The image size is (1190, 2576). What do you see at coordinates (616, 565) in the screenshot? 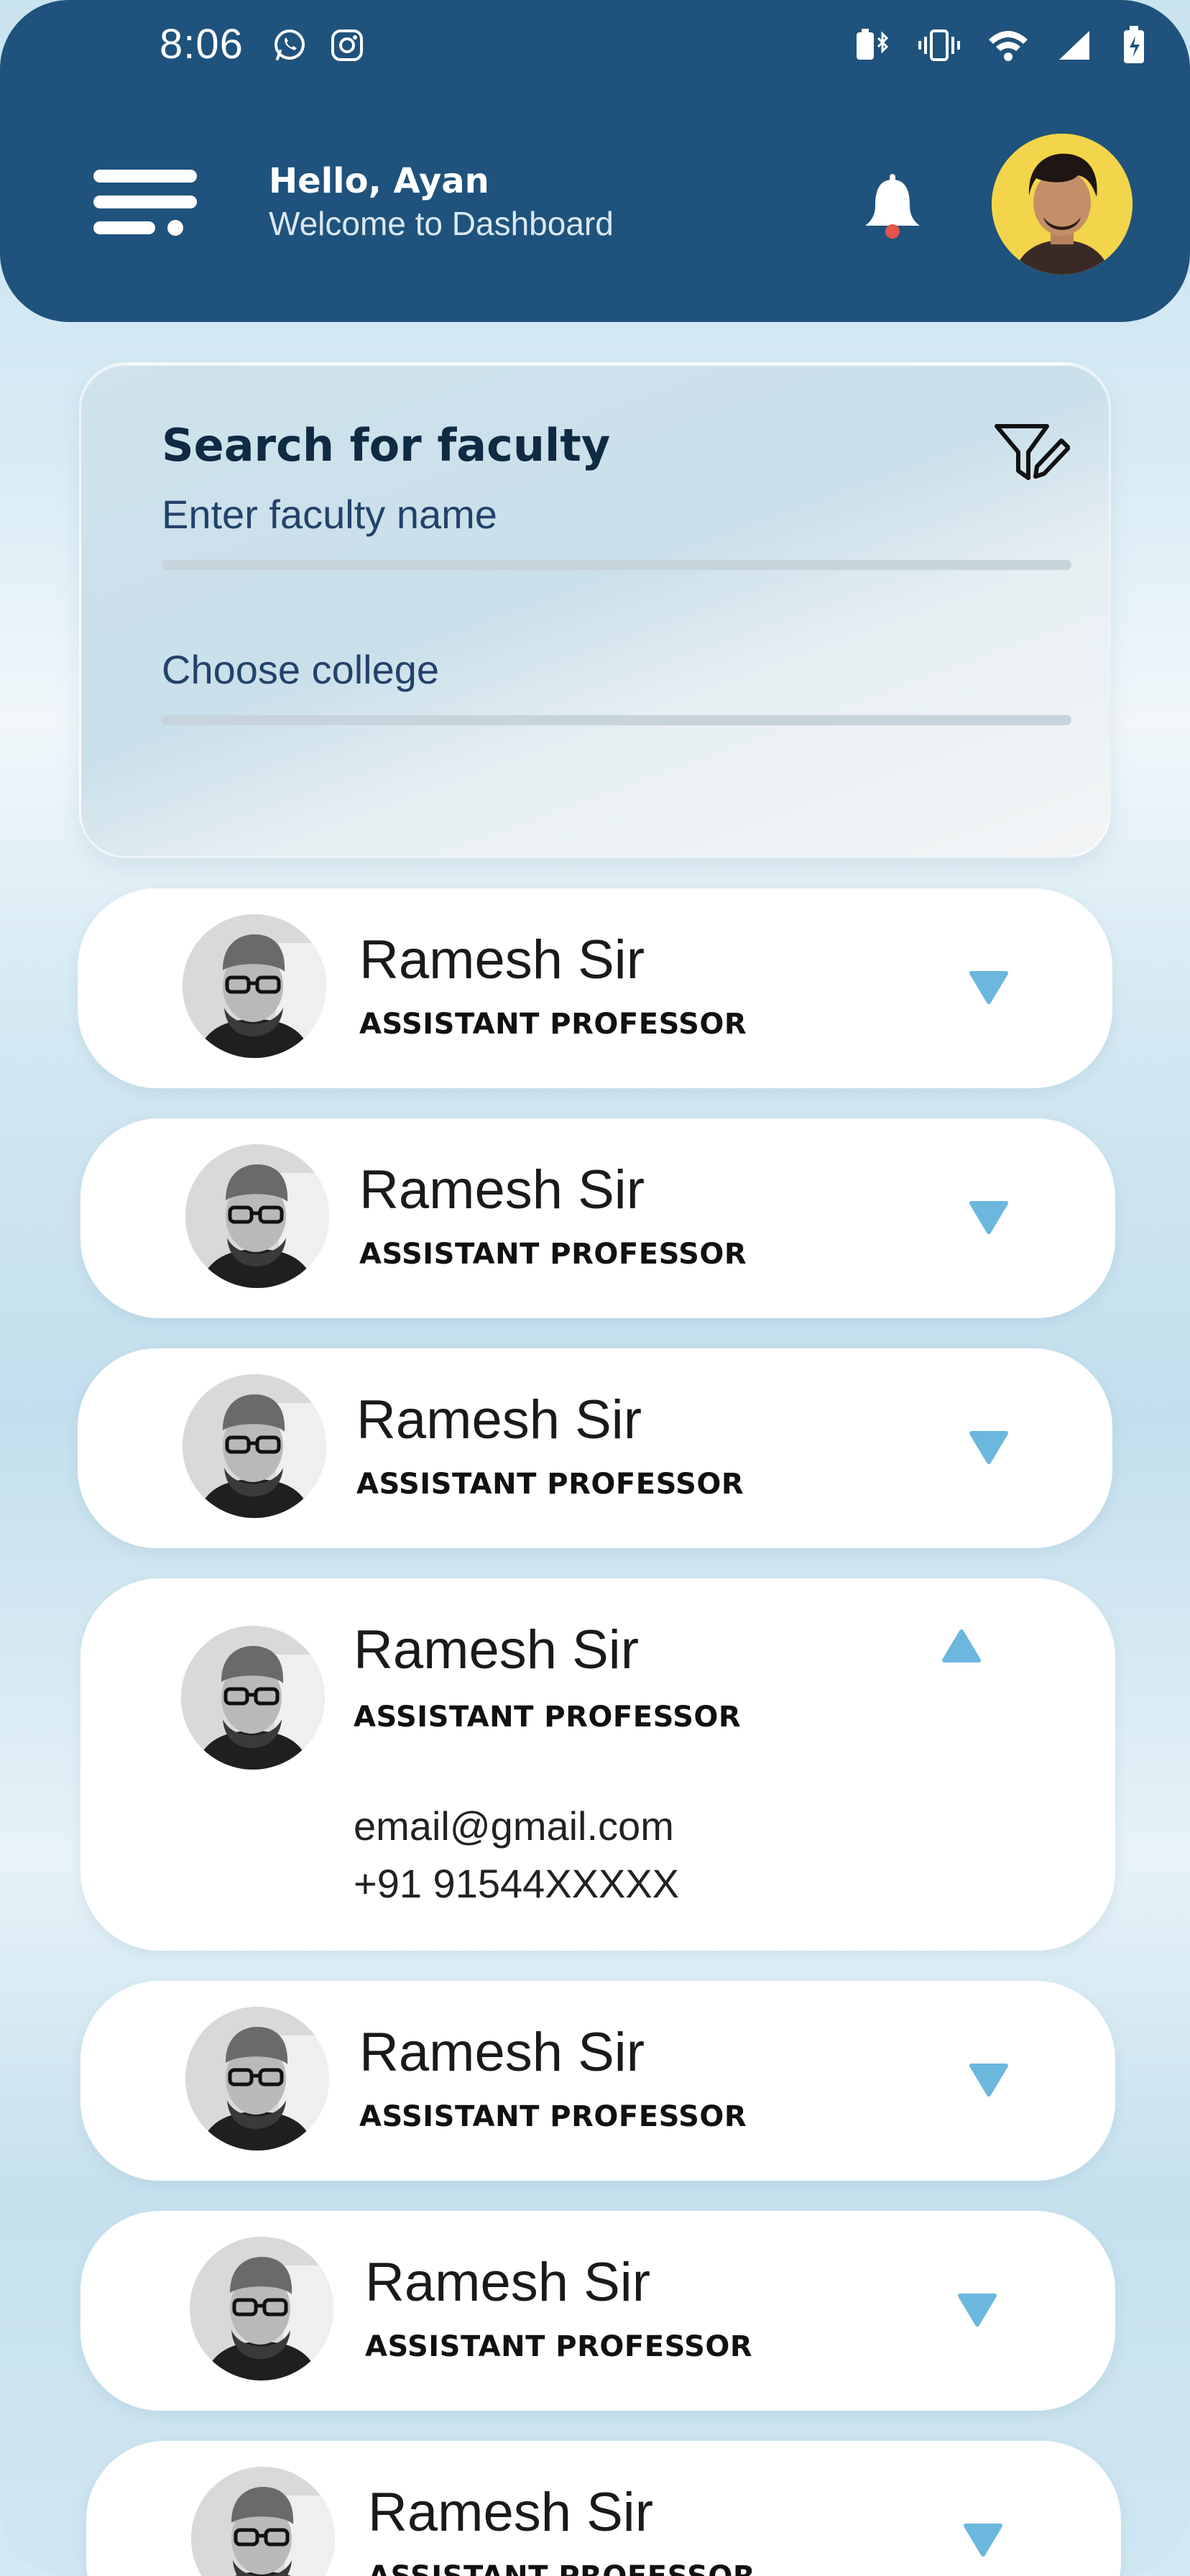
I see `faculty-name-underline` at bounding box center [616, 565].